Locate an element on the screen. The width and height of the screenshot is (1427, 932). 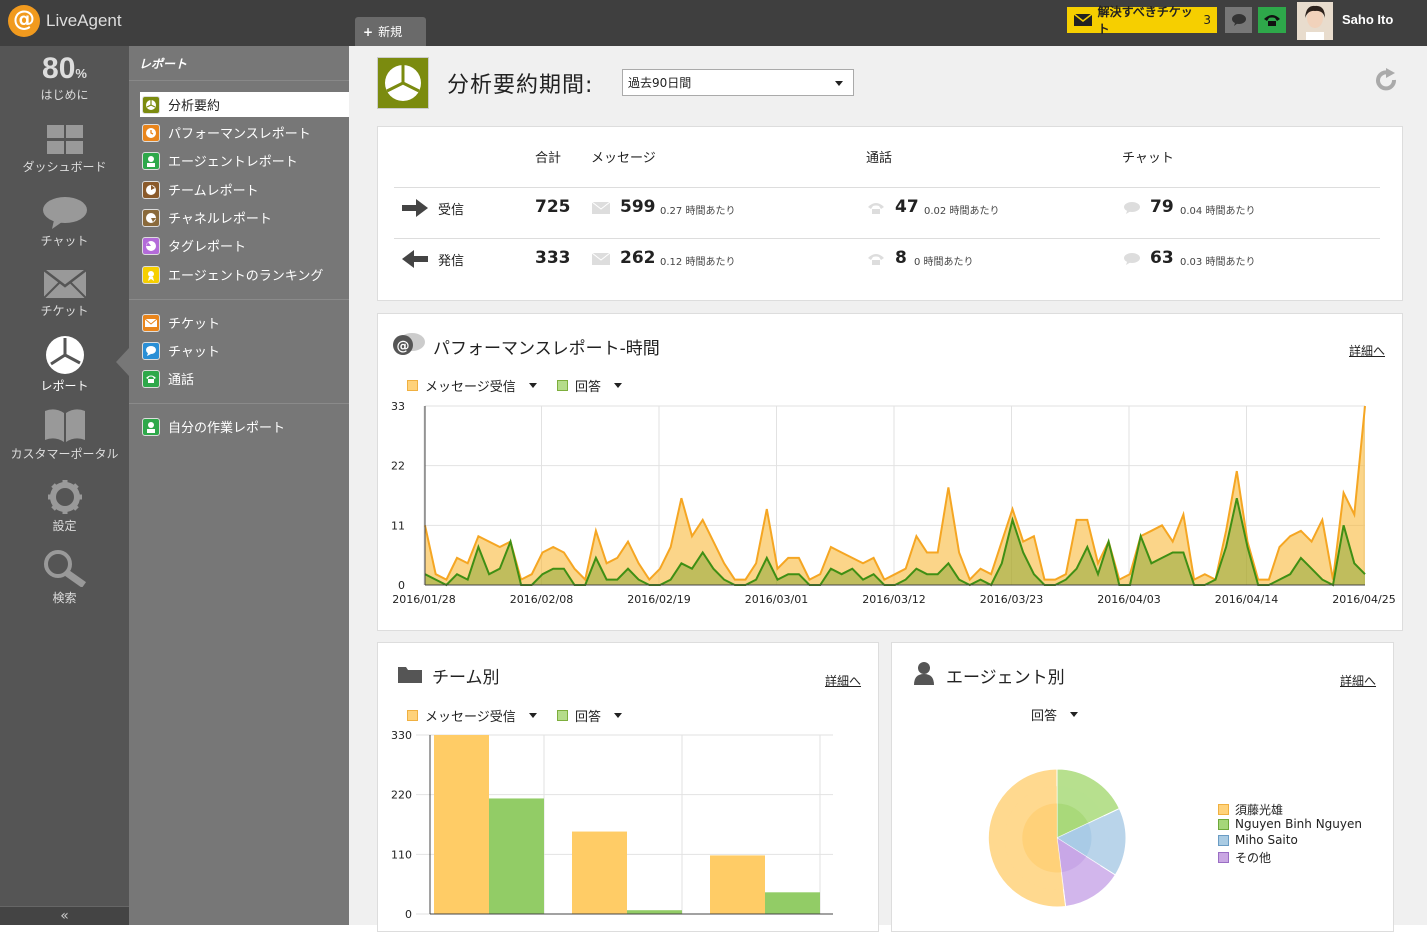
ranking-icon is located at coordinates (151, 274).